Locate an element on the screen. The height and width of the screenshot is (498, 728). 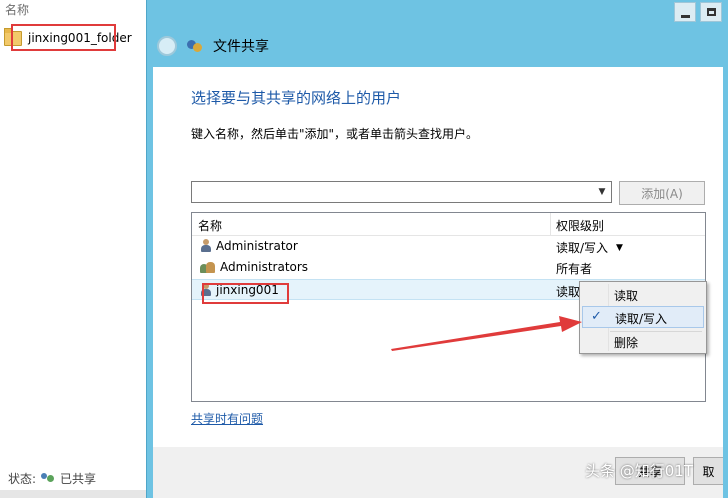
watermark: 头条 @知行01T is located at coordinates (639, 471).